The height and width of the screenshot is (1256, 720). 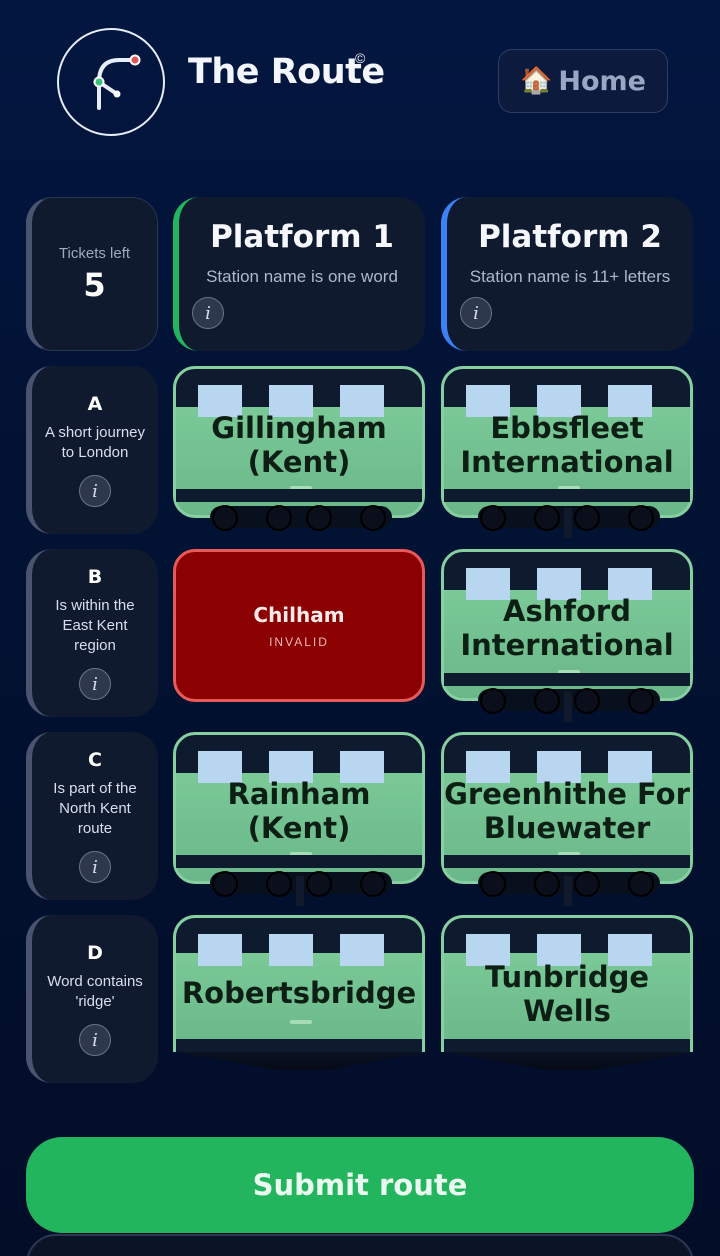 I want to click on train-wheels, so click(x=301, y=518).